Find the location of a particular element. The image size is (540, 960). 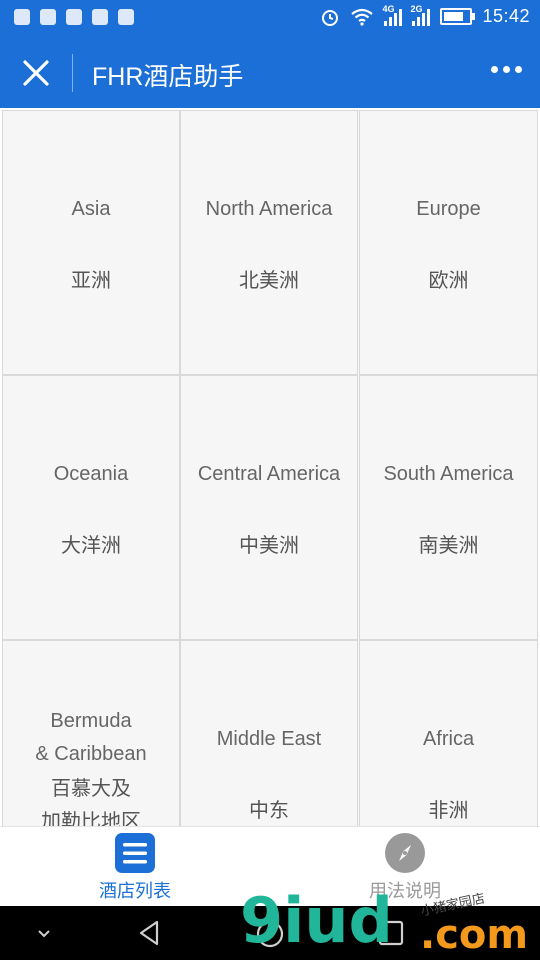

region-cell-middle-east: Middle East 中东 is located at coordinates (269, 733).